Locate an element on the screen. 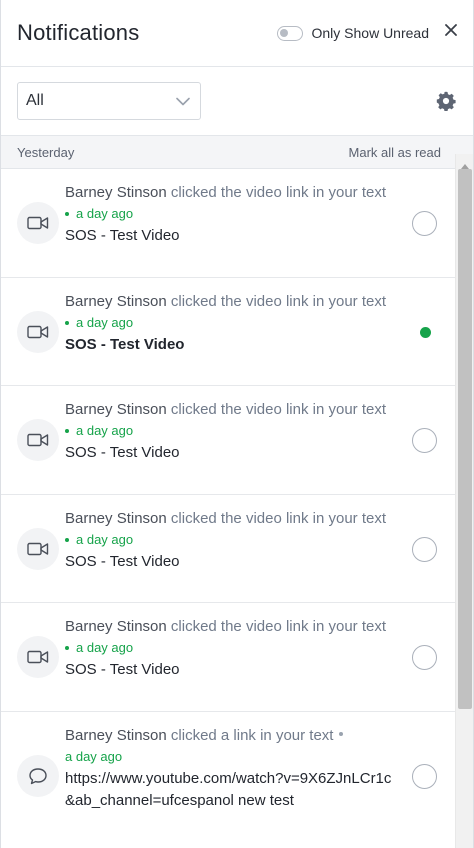 Image resolution: width=474 pixels, height=848 pixels. separator-dot is located at coordinates (341, 734).